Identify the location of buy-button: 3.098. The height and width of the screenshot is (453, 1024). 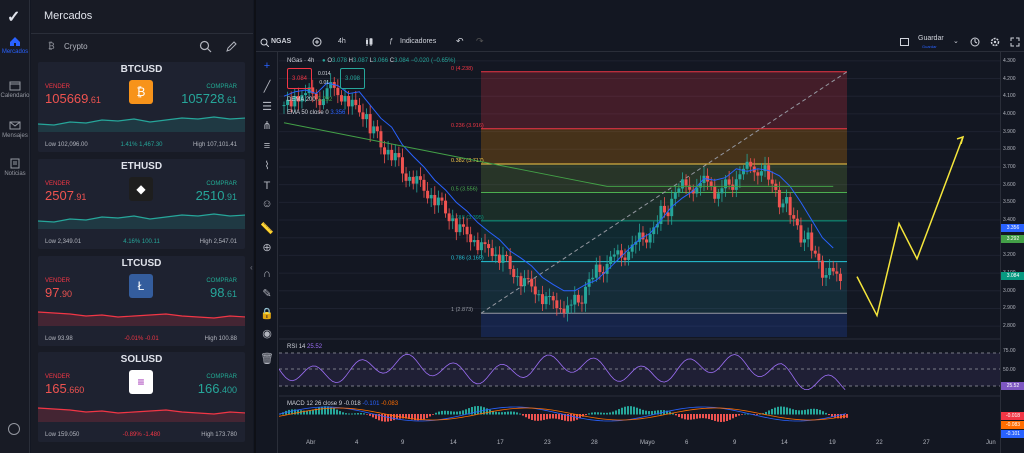
(352, 78).